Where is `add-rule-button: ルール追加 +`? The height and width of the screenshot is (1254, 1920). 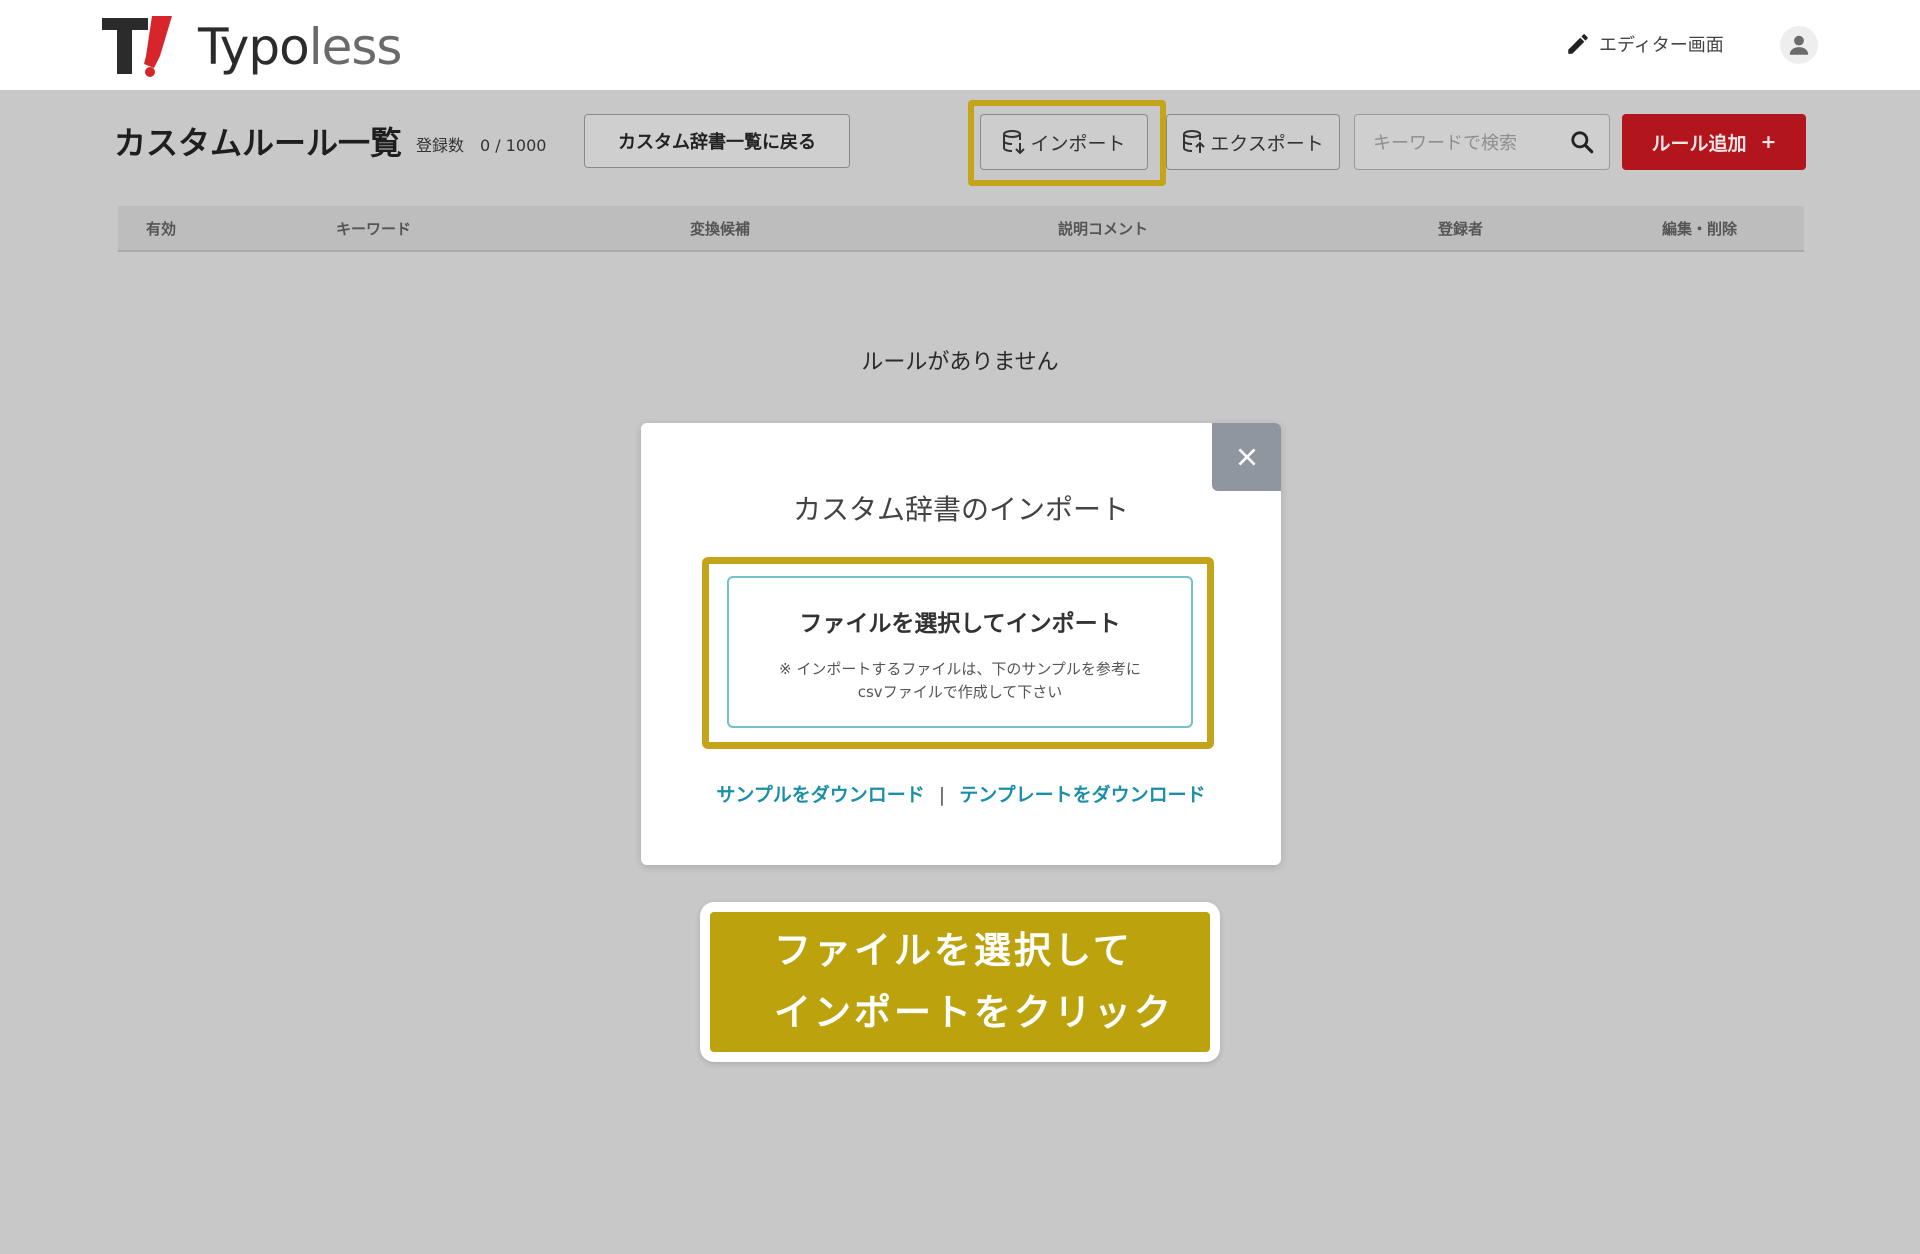 add-rule-button: ルール追加 + is located at coordinates (1714, 142).